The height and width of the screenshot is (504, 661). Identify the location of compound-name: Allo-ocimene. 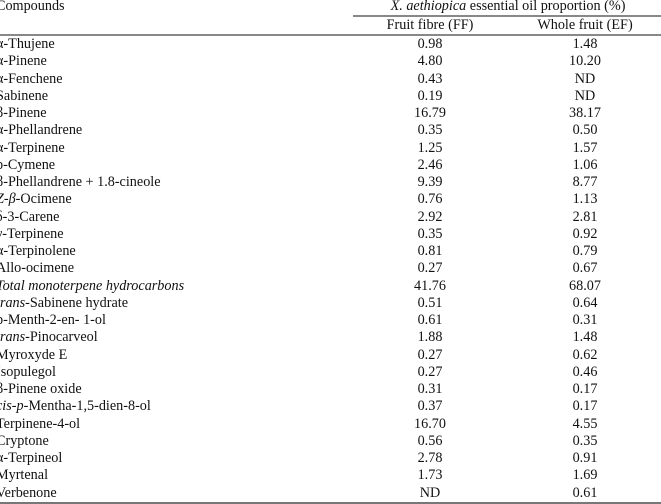
(37, 268).